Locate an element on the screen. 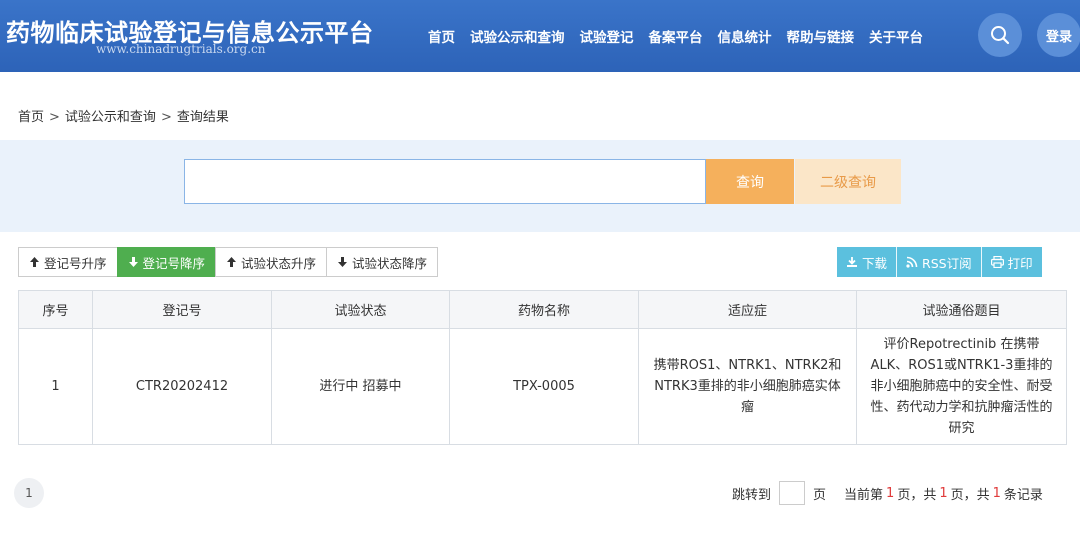  breadcrumb-current: 查询结果 is located at coordinates (202, 117).